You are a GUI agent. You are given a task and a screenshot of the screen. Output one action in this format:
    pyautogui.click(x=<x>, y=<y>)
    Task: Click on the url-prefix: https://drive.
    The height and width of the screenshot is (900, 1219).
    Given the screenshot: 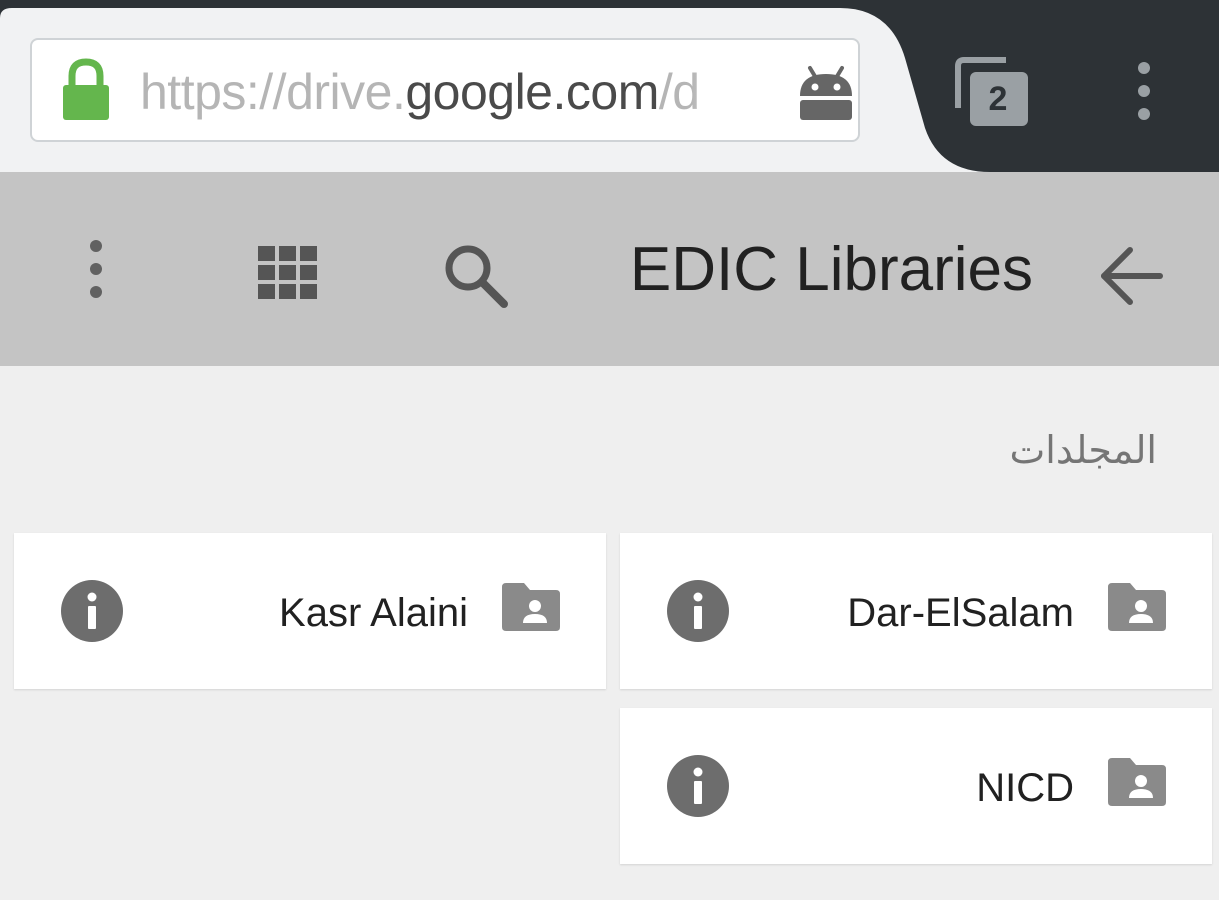 What is the action you would take?
    pyautogui.click(x=273, y=92)
    